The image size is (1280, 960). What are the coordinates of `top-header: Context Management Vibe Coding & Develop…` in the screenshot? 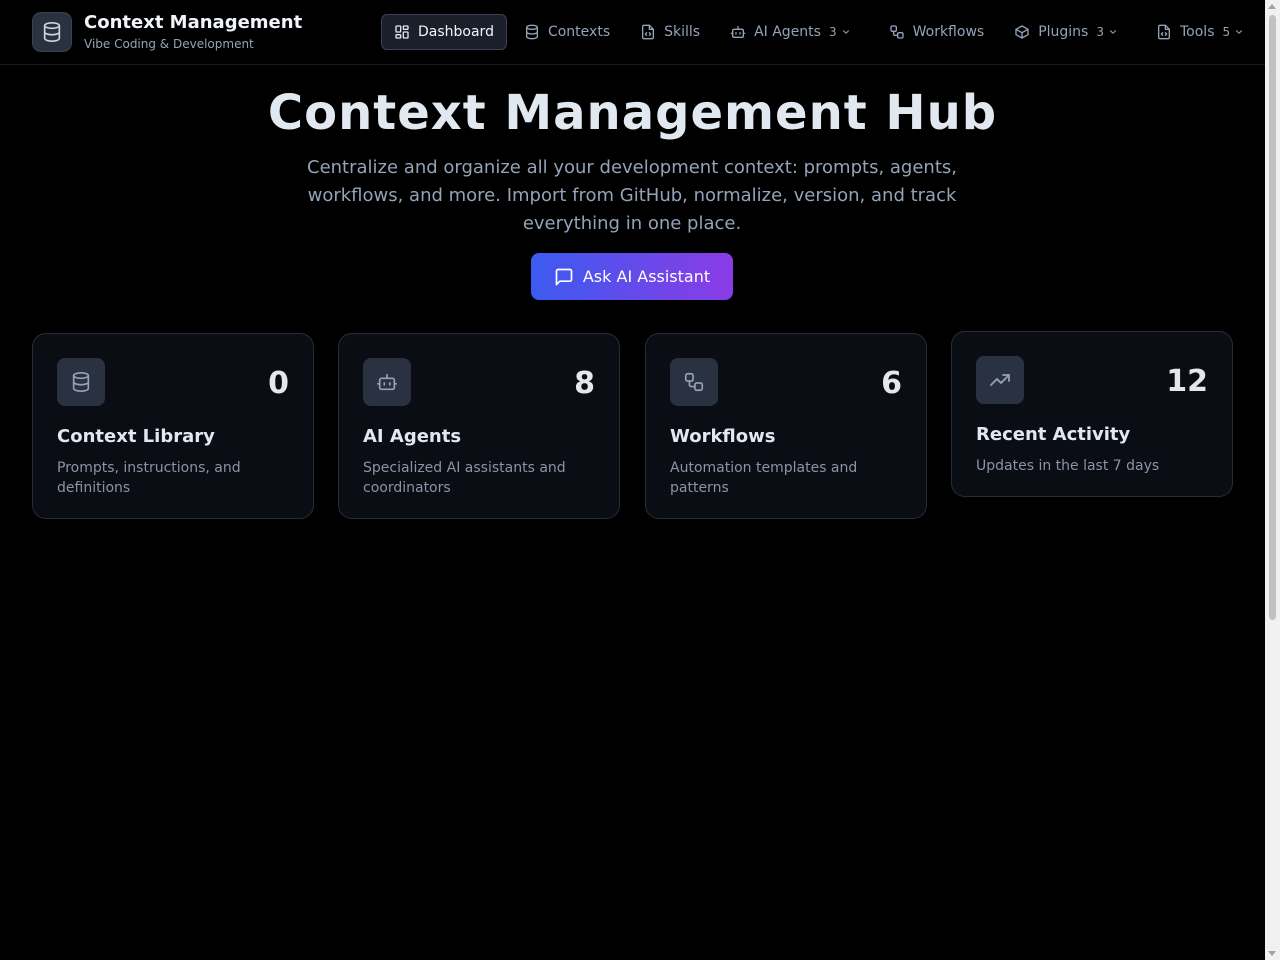 It's located at (632, 32).